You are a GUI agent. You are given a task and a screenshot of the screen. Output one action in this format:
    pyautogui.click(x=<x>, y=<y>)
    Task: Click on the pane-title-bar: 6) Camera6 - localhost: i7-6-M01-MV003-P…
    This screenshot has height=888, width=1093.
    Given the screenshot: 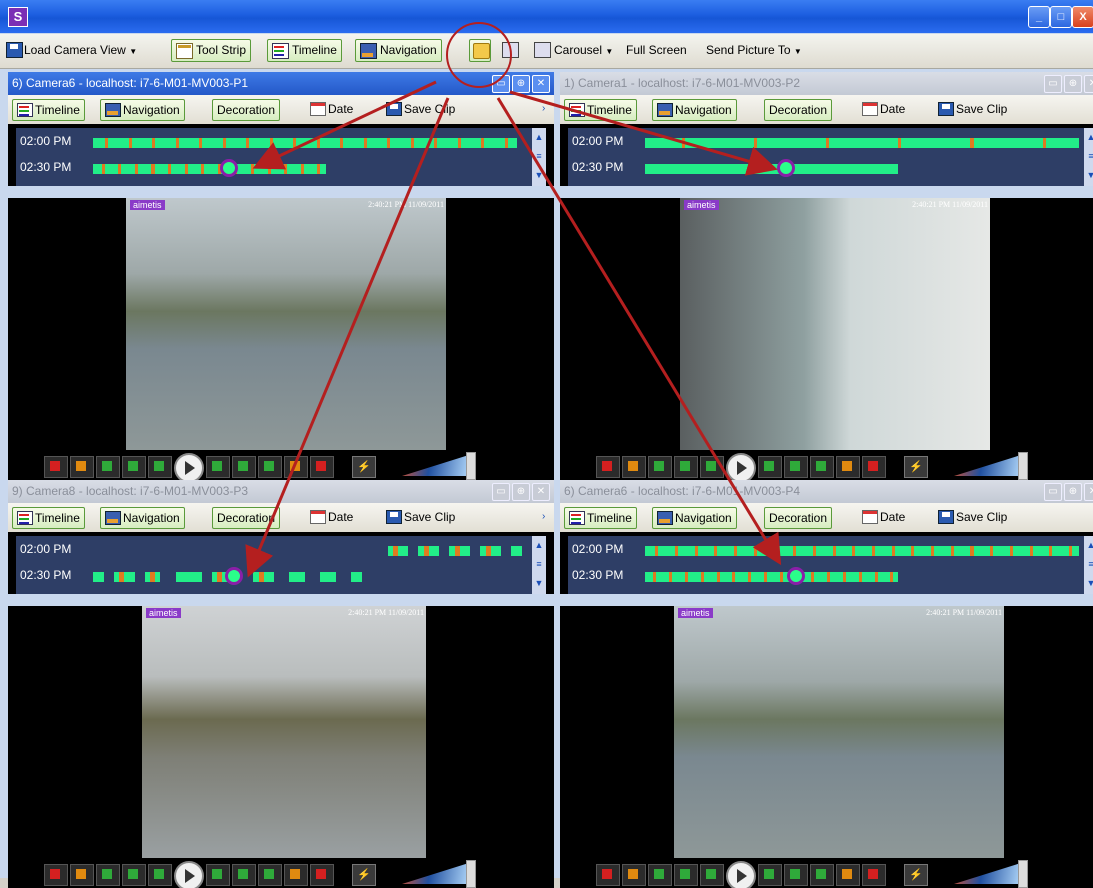 What is the action you would take?
    pyautogui.click(x=826, y=491)
    